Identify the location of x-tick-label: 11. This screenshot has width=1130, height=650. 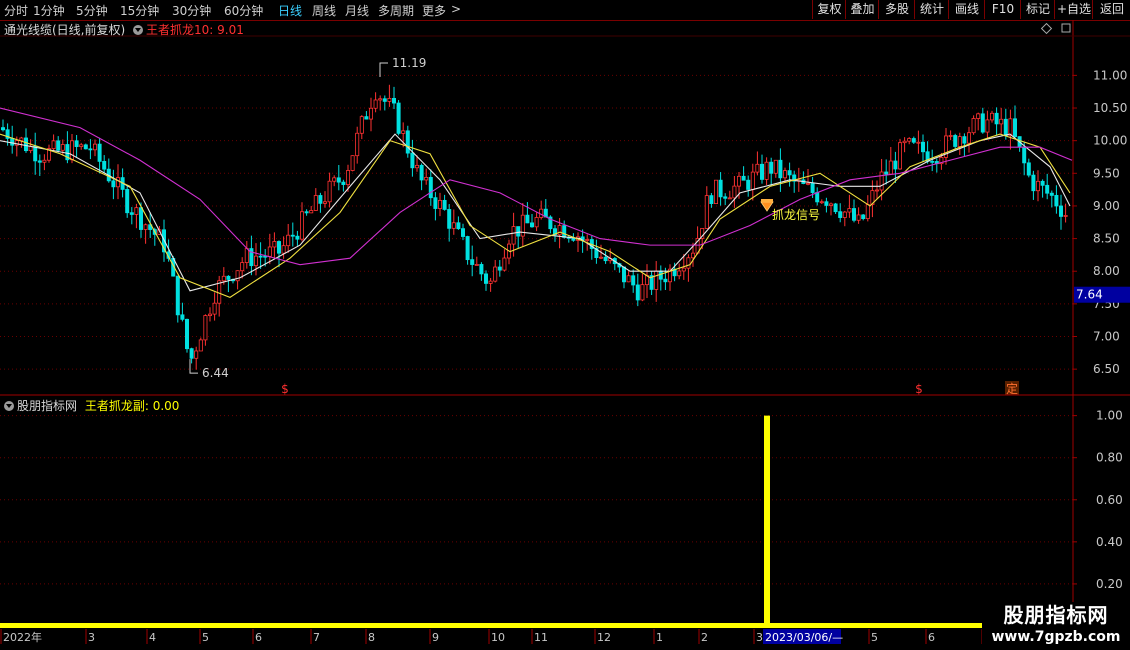
(541, 637).